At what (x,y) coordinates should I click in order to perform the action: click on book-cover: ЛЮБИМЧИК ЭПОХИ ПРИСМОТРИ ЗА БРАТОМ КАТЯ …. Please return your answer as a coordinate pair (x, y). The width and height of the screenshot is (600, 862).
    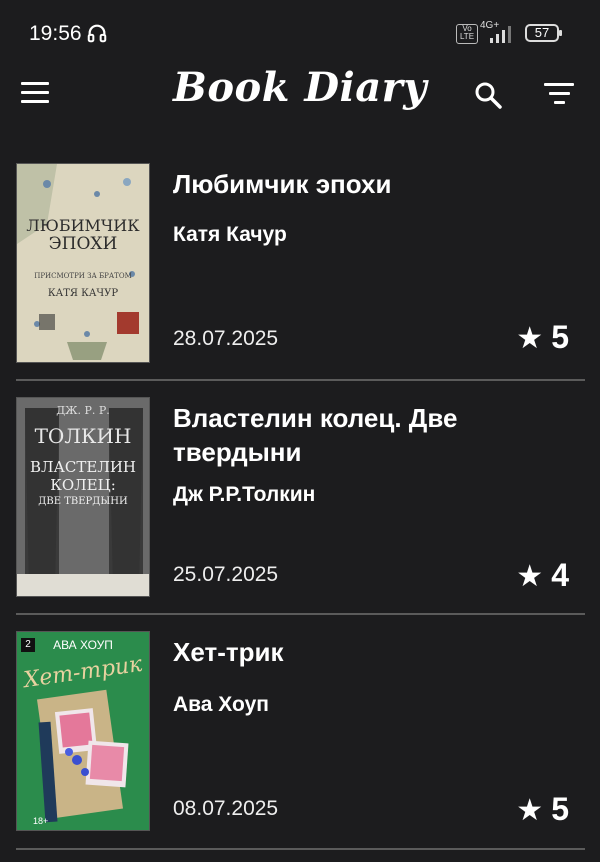
    Looking at the image, I should click on (83, 263).